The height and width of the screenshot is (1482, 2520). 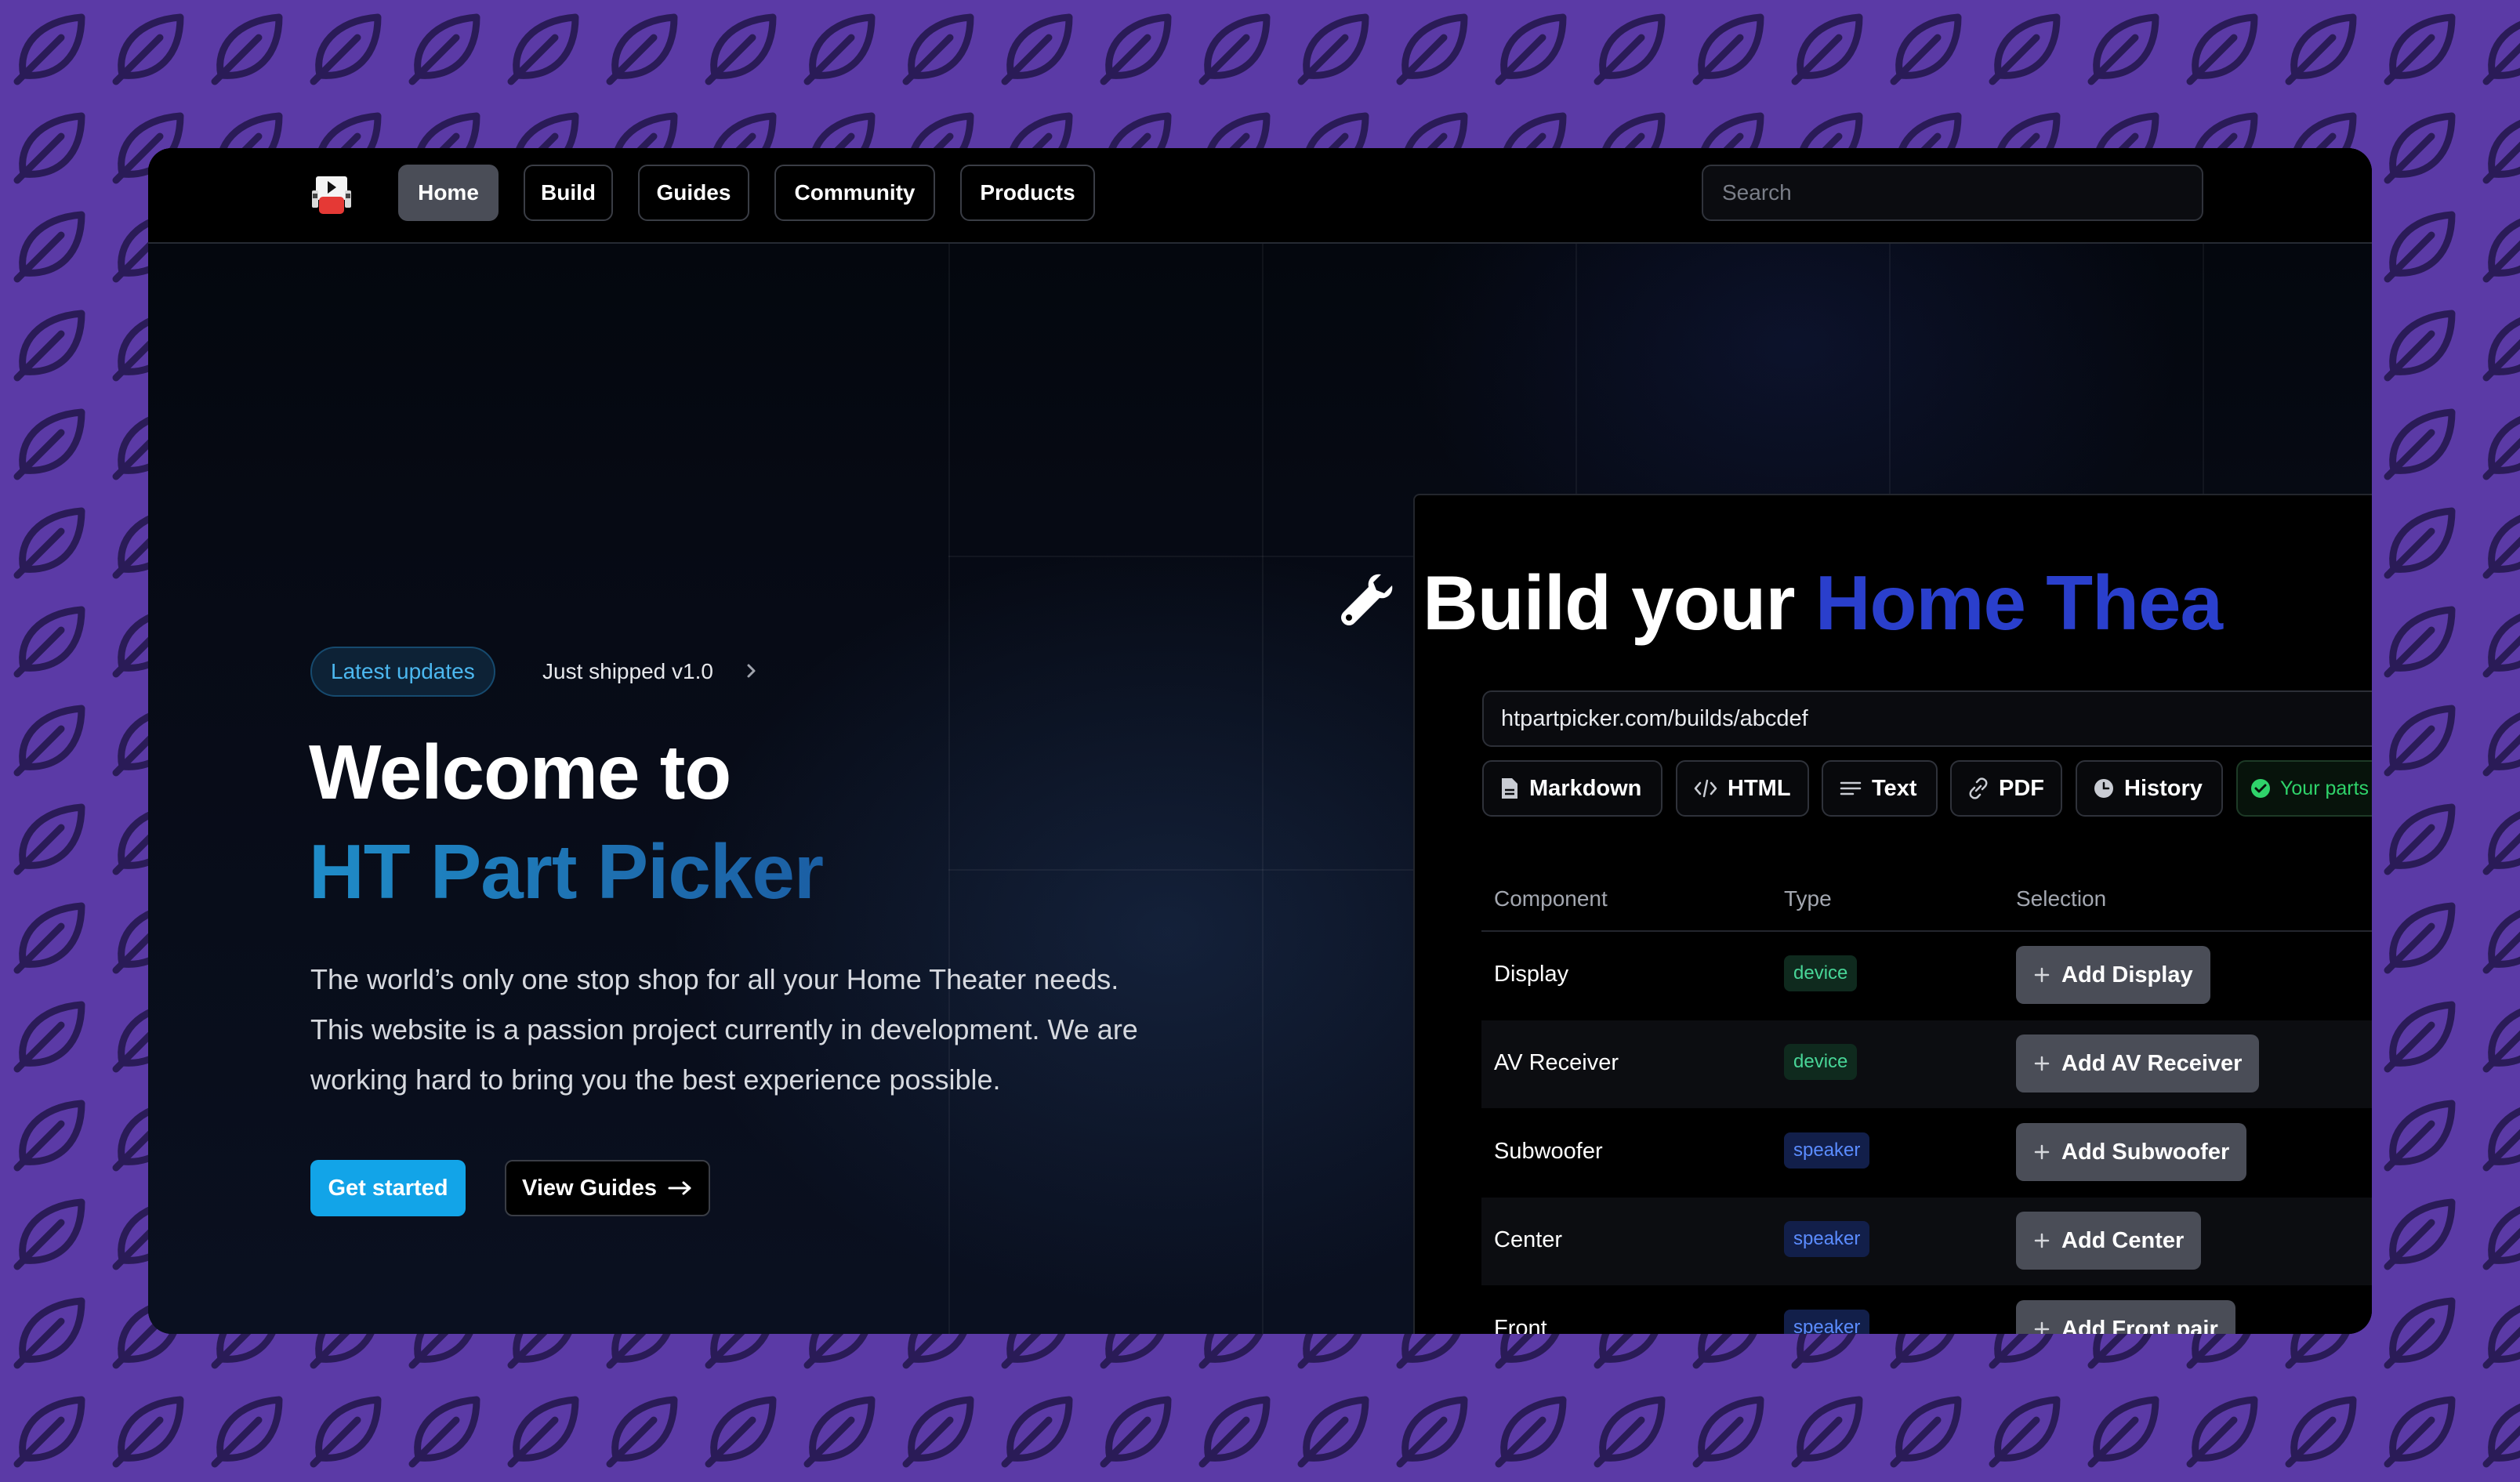 What do you see at coordinates (1759, 788) in the screenshot?
I see `export-html-label: HTML` at bounding box center [1759, 788].